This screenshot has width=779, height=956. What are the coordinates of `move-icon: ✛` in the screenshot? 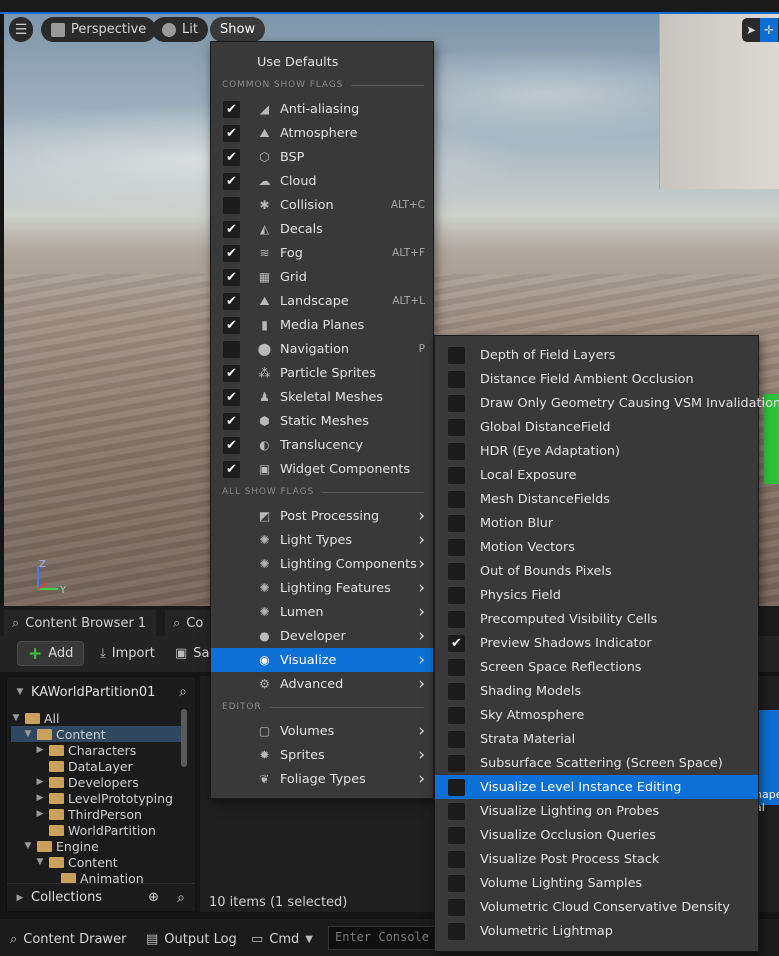 It's located at (769, 30).